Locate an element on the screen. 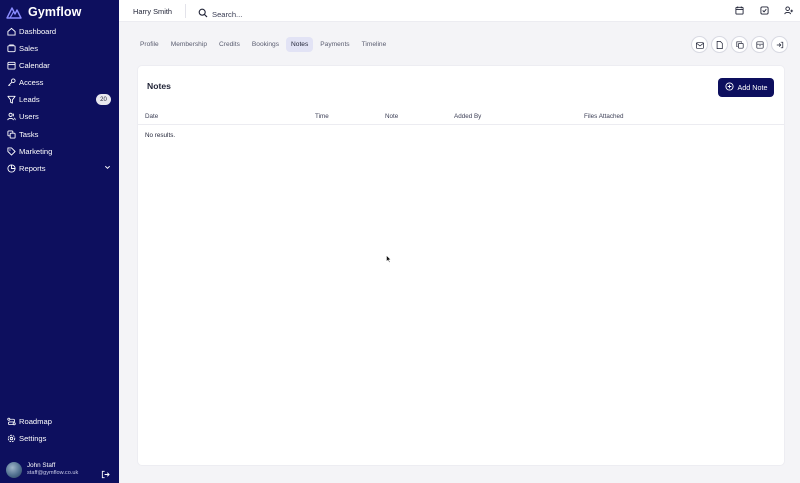 This screenshot has height=483, width=800. logout-icon is located at coordinates (105, 474).